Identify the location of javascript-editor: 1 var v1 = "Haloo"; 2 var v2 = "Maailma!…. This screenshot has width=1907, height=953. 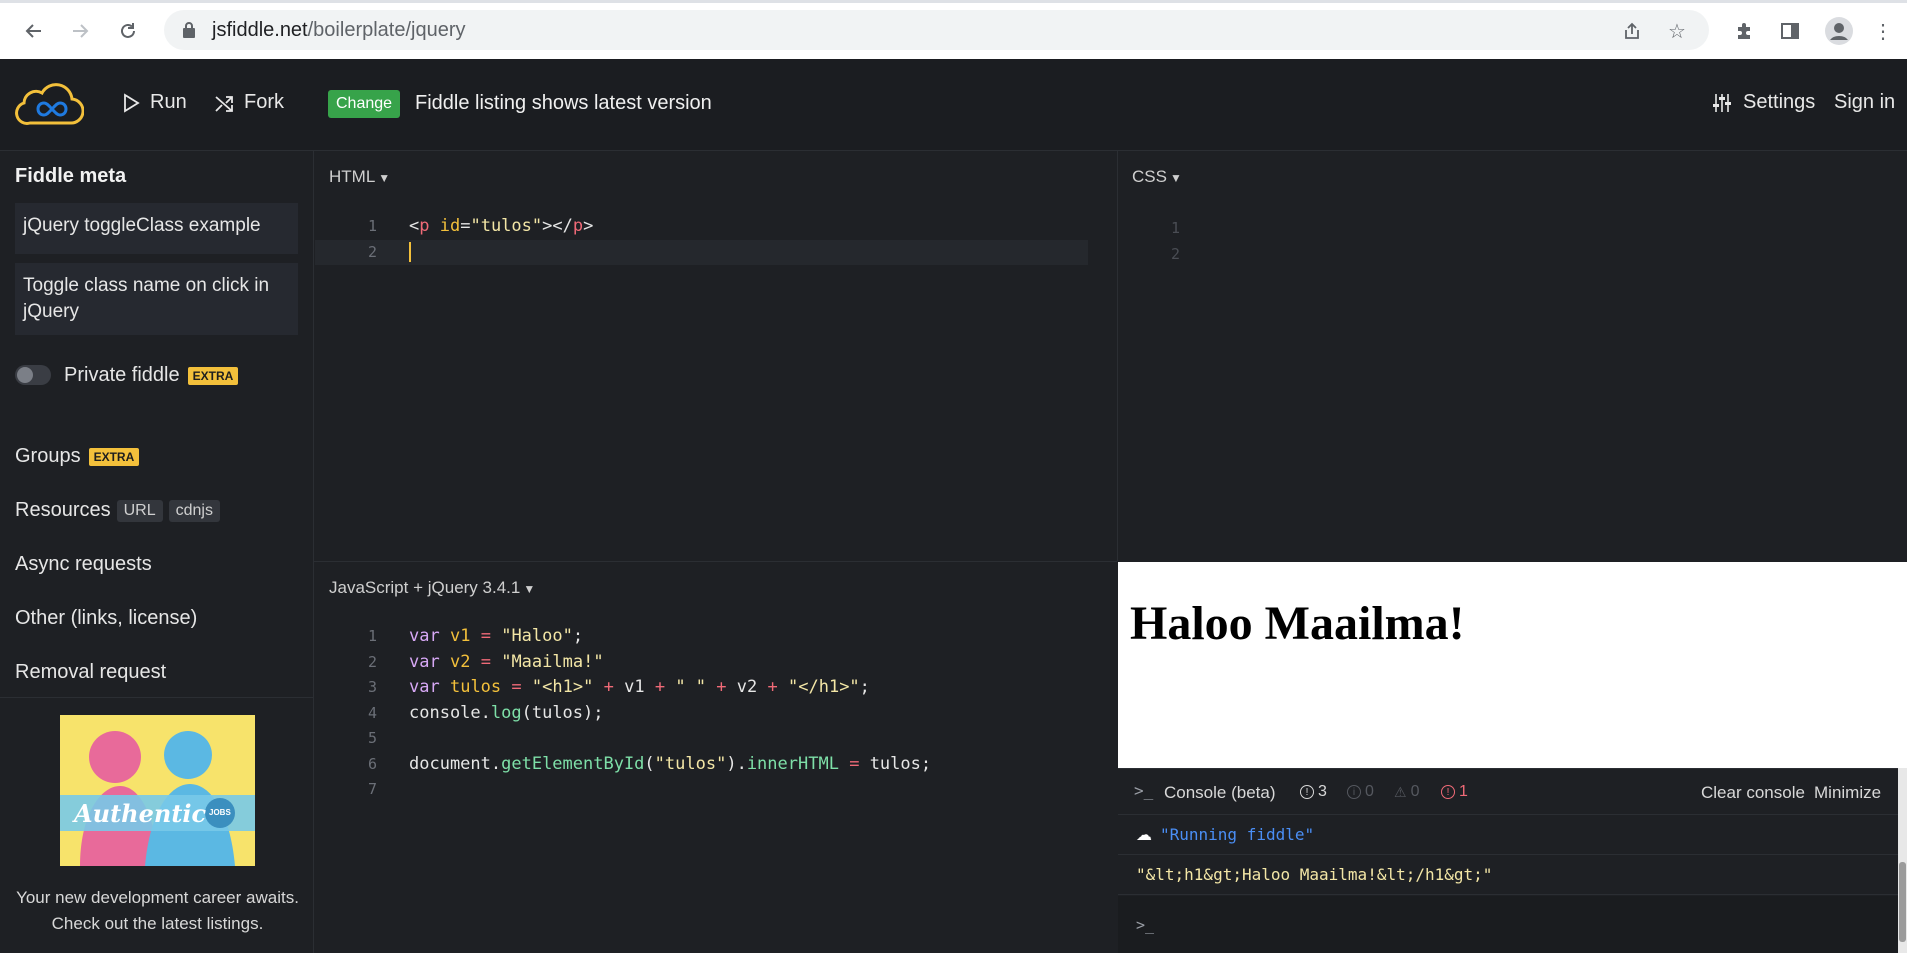
(701, 713).